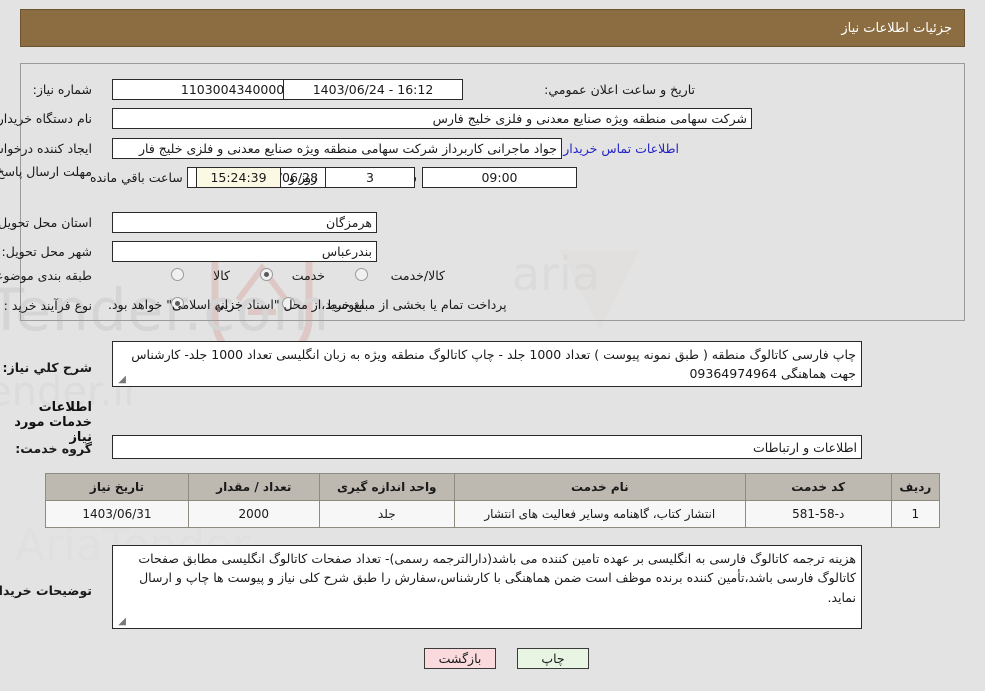  Describe the element at coordinates (46, 275) in the screenshot. I see `category-label: طبقه بندی موضوعی:` at that location.